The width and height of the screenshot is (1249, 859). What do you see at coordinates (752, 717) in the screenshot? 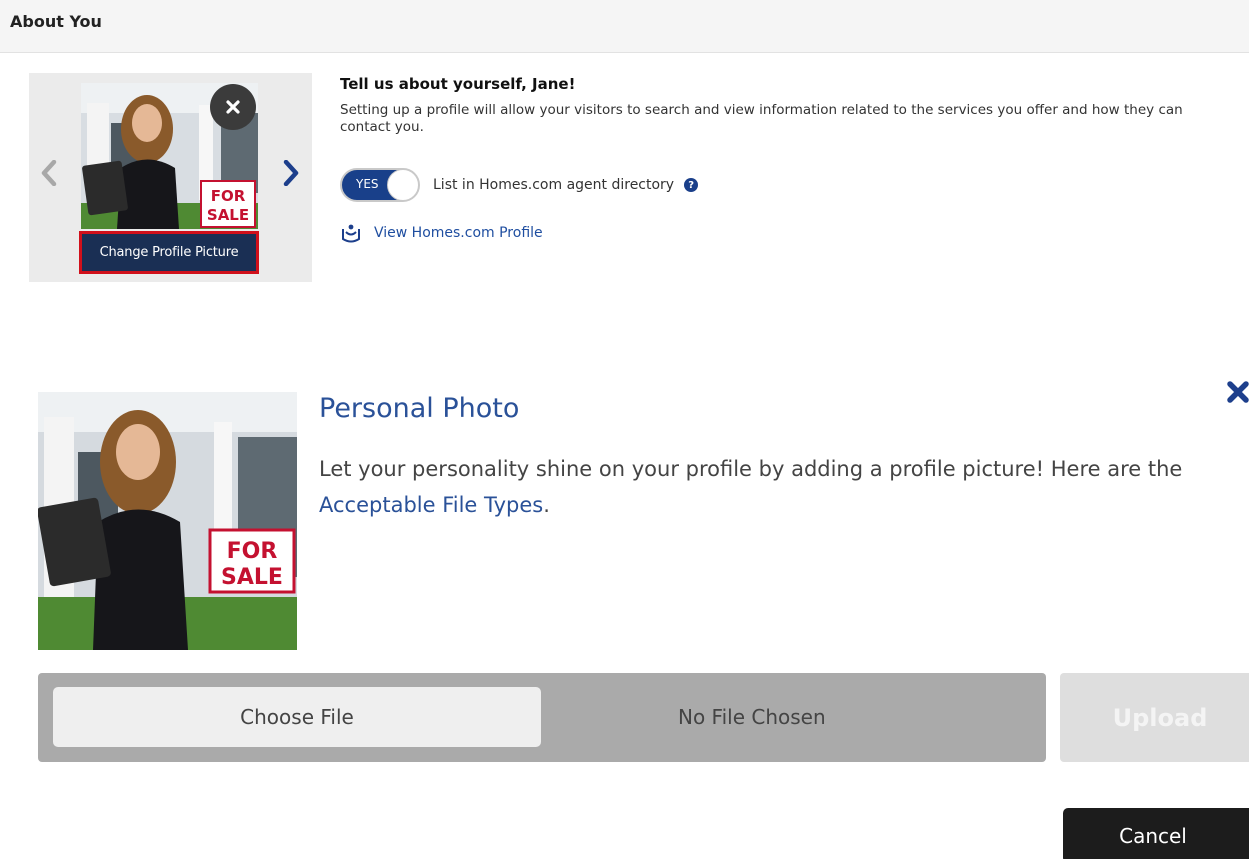
I see `file-status-text: No File Chosen` at bounding box center [752, 717].